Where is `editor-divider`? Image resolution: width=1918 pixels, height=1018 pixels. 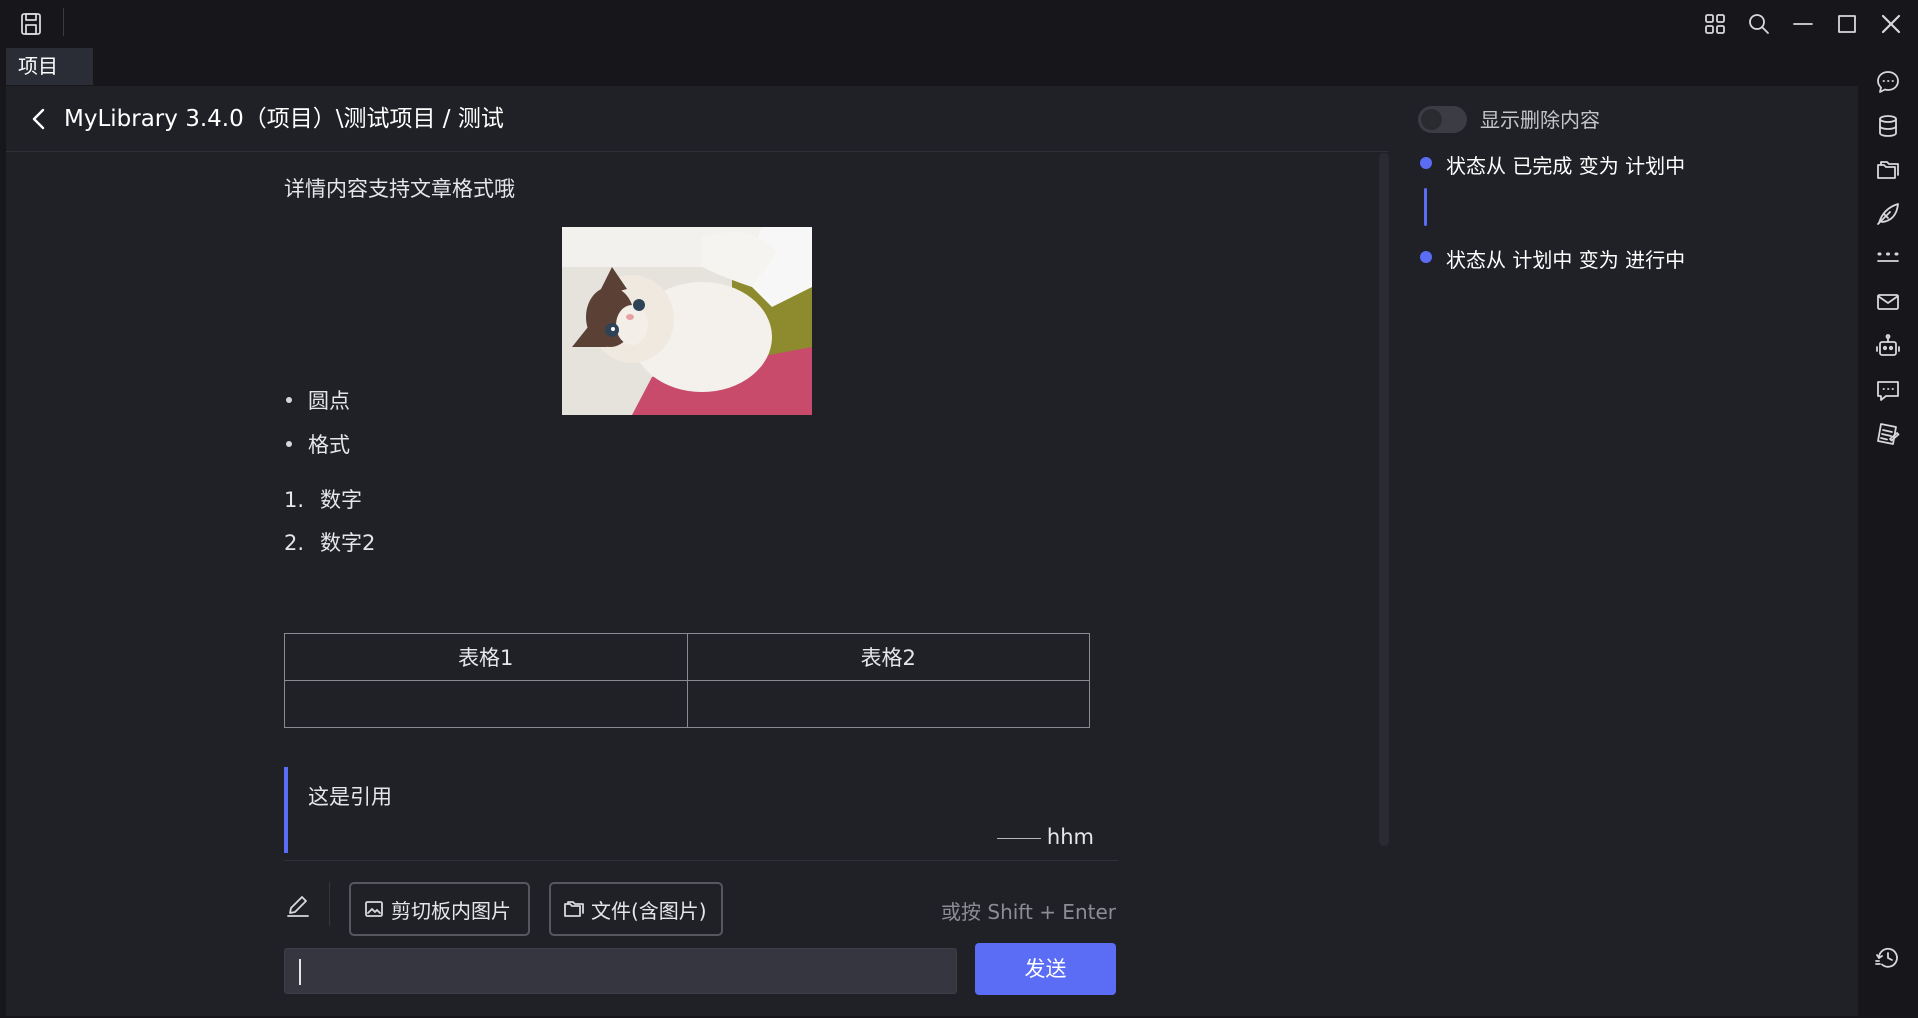
editor-divider is located at coordinates (701, 860).